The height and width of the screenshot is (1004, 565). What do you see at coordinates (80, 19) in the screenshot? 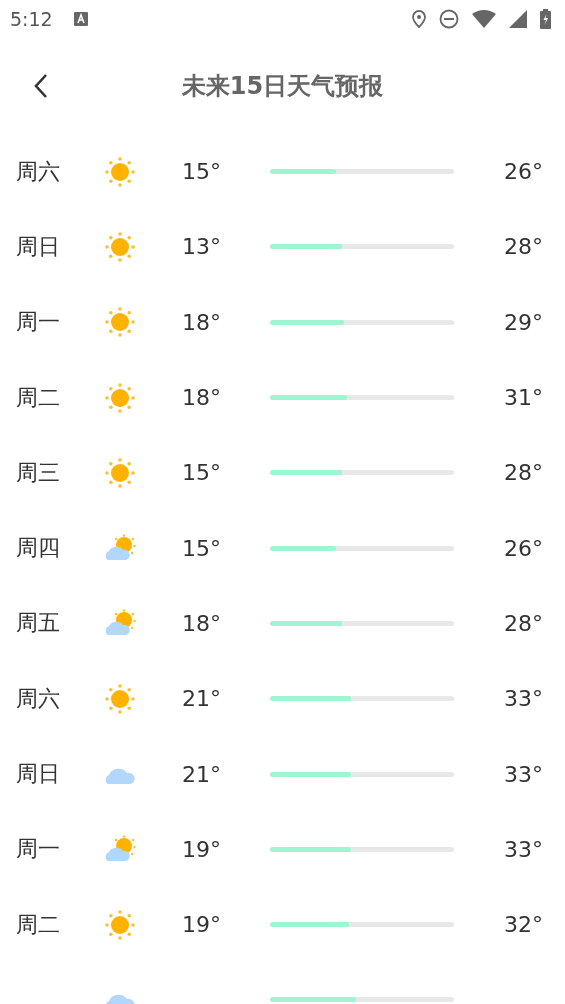
I see `keyboard-icon` at bounding box center [80, 19].